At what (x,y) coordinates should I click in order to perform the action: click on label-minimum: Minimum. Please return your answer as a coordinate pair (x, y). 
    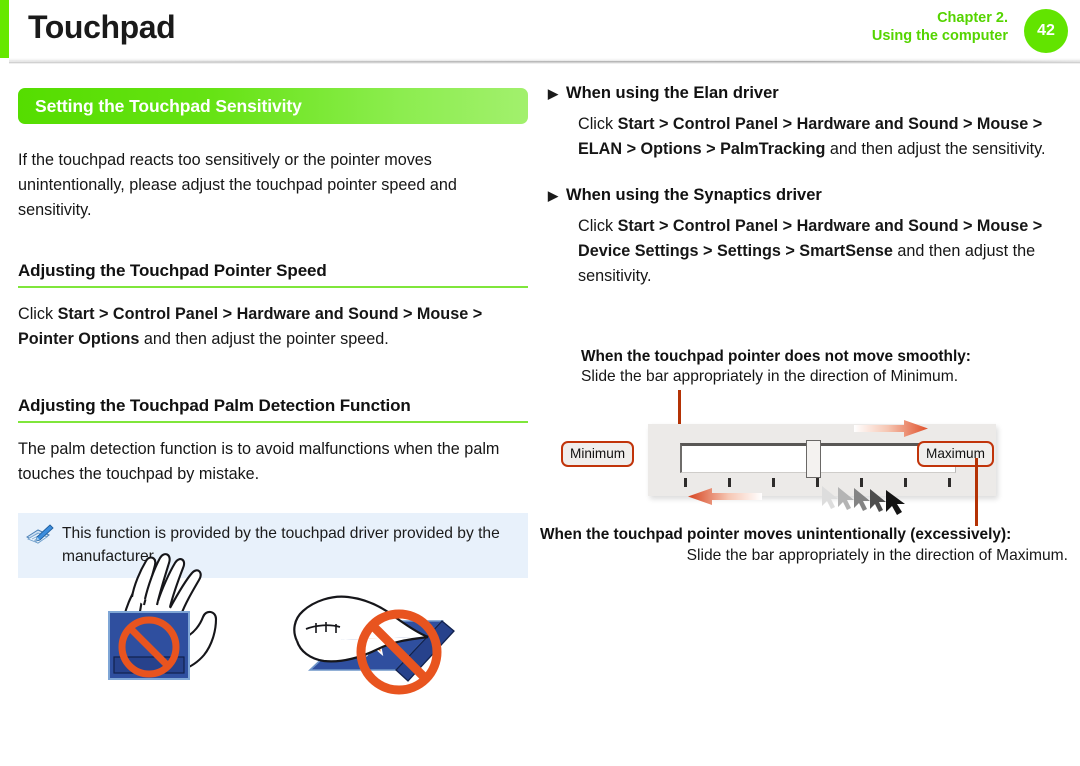
    Looking at the image, I should click on (598, 454).